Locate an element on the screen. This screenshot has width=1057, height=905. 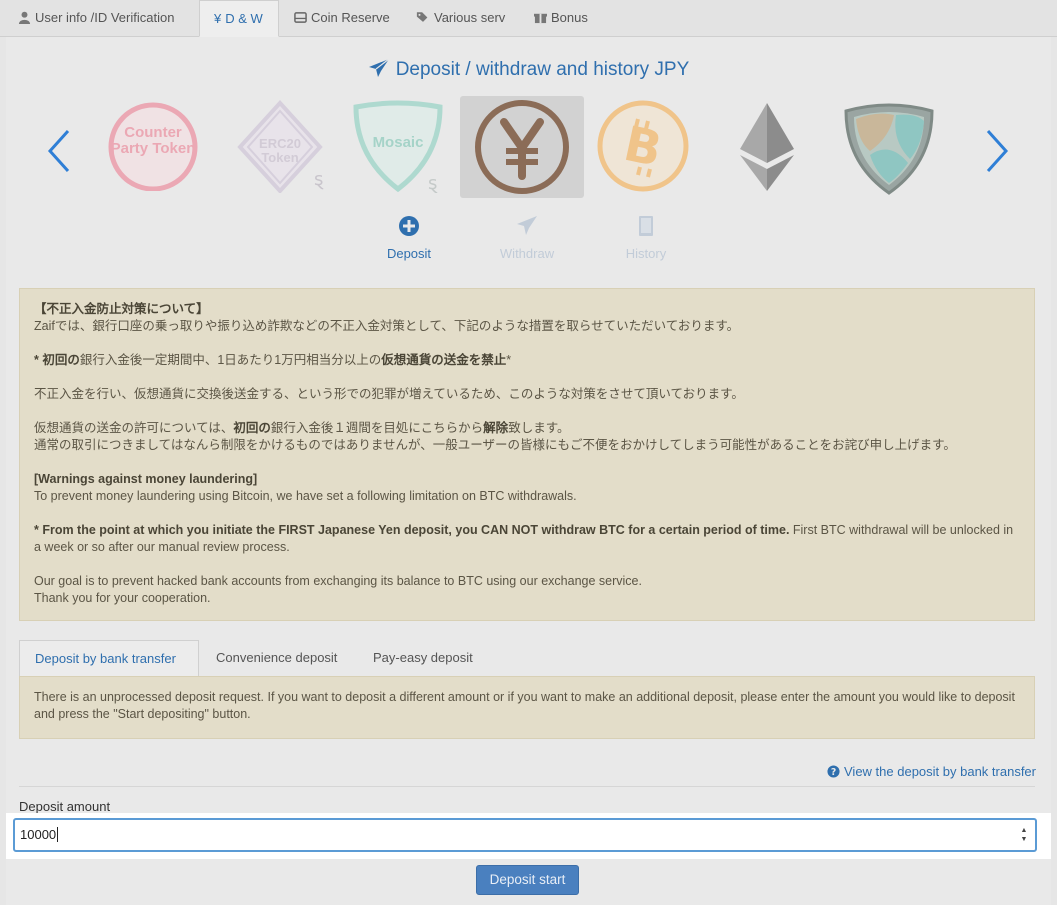
deposit-amount-highlight: 10000 ▲ ▼ is located at coordinates (528, 836).